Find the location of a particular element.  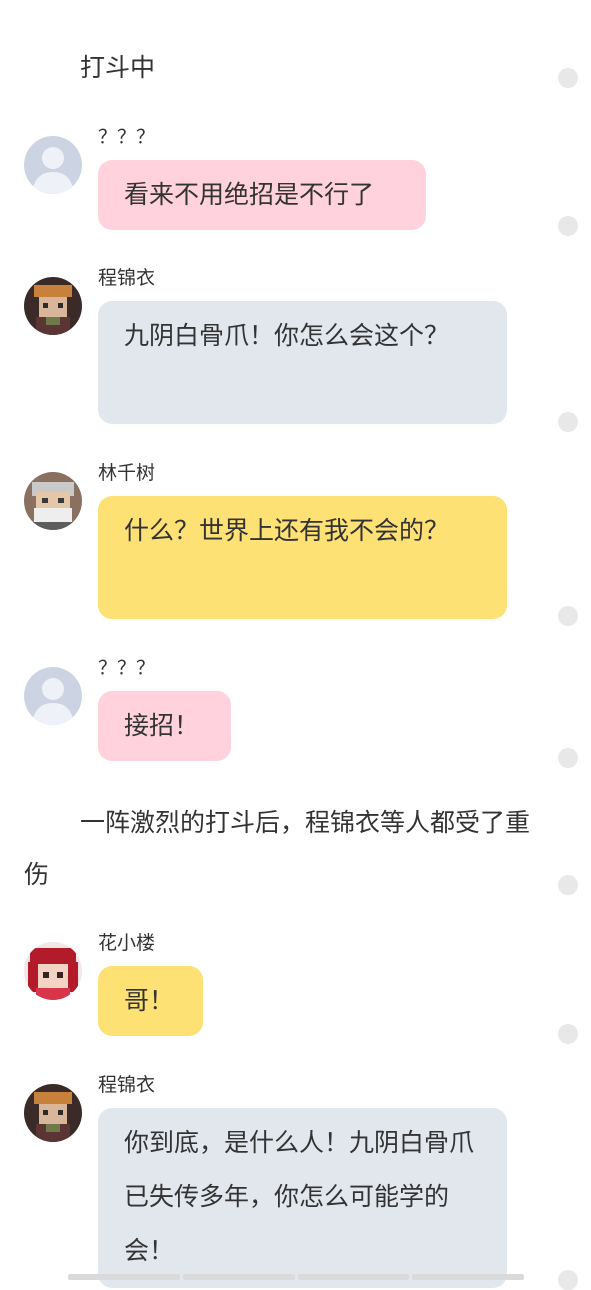

narration-text: 一阵激烈的打斗后，程锦衣等人都受了重伤 is located at coordinates (277, 848).